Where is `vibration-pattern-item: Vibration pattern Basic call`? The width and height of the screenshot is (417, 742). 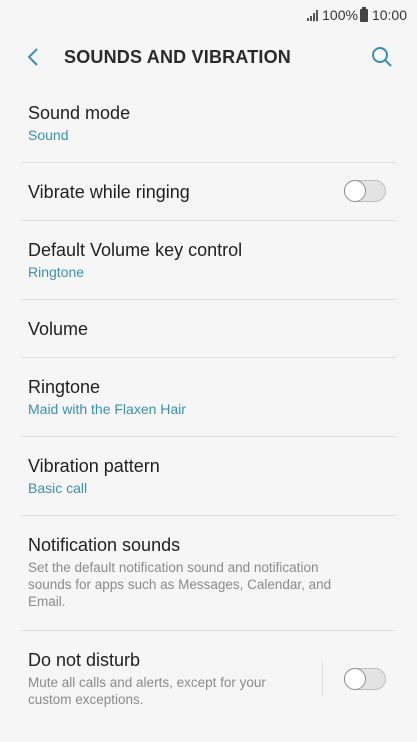 vibration-pattern-item: Vibration pattern Basic call is located at coordinates (208, 476).